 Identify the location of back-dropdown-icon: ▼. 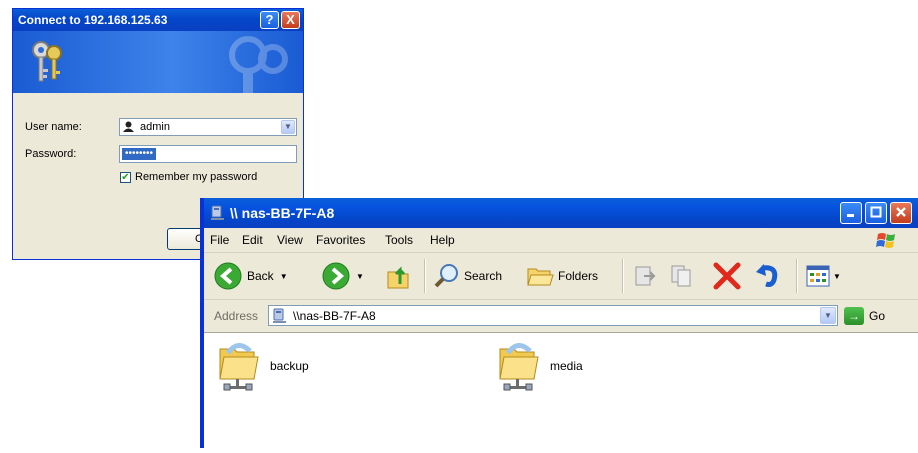
(284, 276).